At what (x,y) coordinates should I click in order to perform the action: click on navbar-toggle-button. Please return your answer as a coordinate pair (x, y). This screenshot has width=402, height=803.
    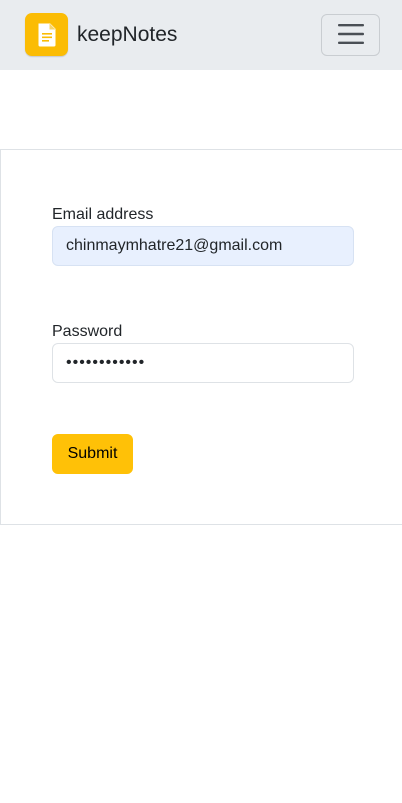
    Looking at the image, I should click on (350, 35).